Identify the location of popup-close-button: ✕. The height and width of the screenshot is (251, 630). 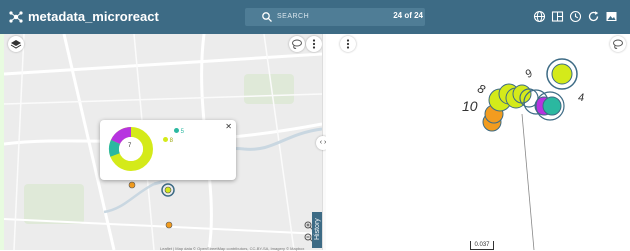
(228, 126).